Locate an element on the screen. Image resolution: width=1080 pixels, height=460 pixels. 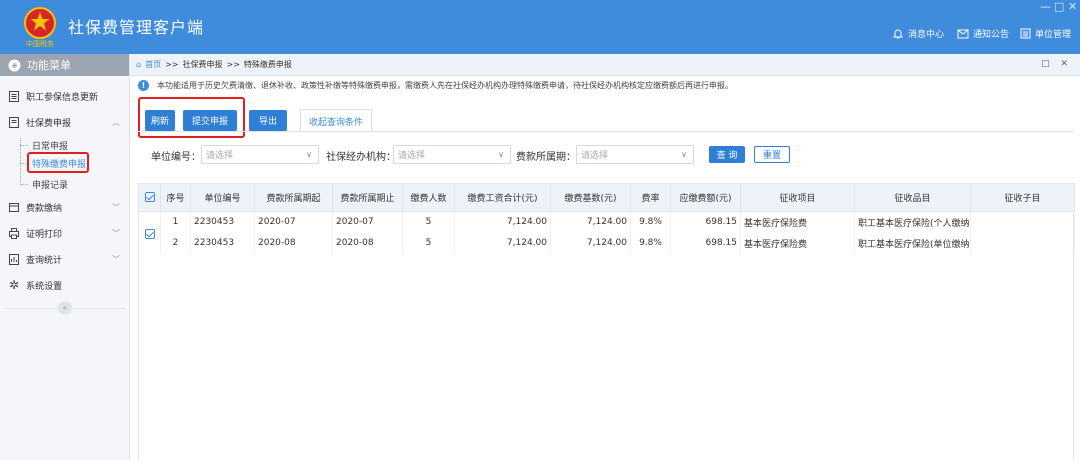
period-from-cell: 2020-08 is located at coordinates (293, 243).